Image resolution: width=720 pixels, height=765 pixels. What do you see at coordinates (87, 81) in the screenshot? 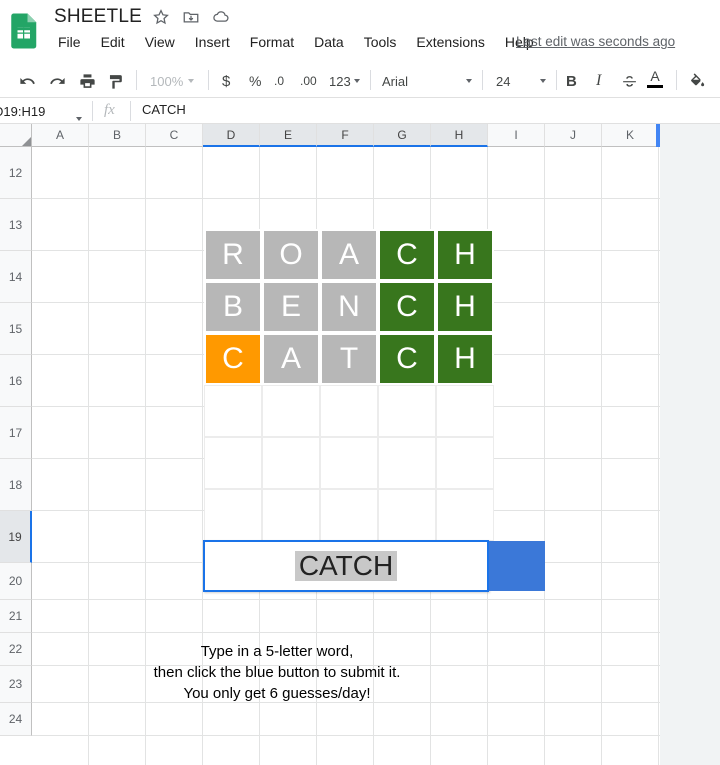
I see `print-icon` at bounding box center [87, 81].